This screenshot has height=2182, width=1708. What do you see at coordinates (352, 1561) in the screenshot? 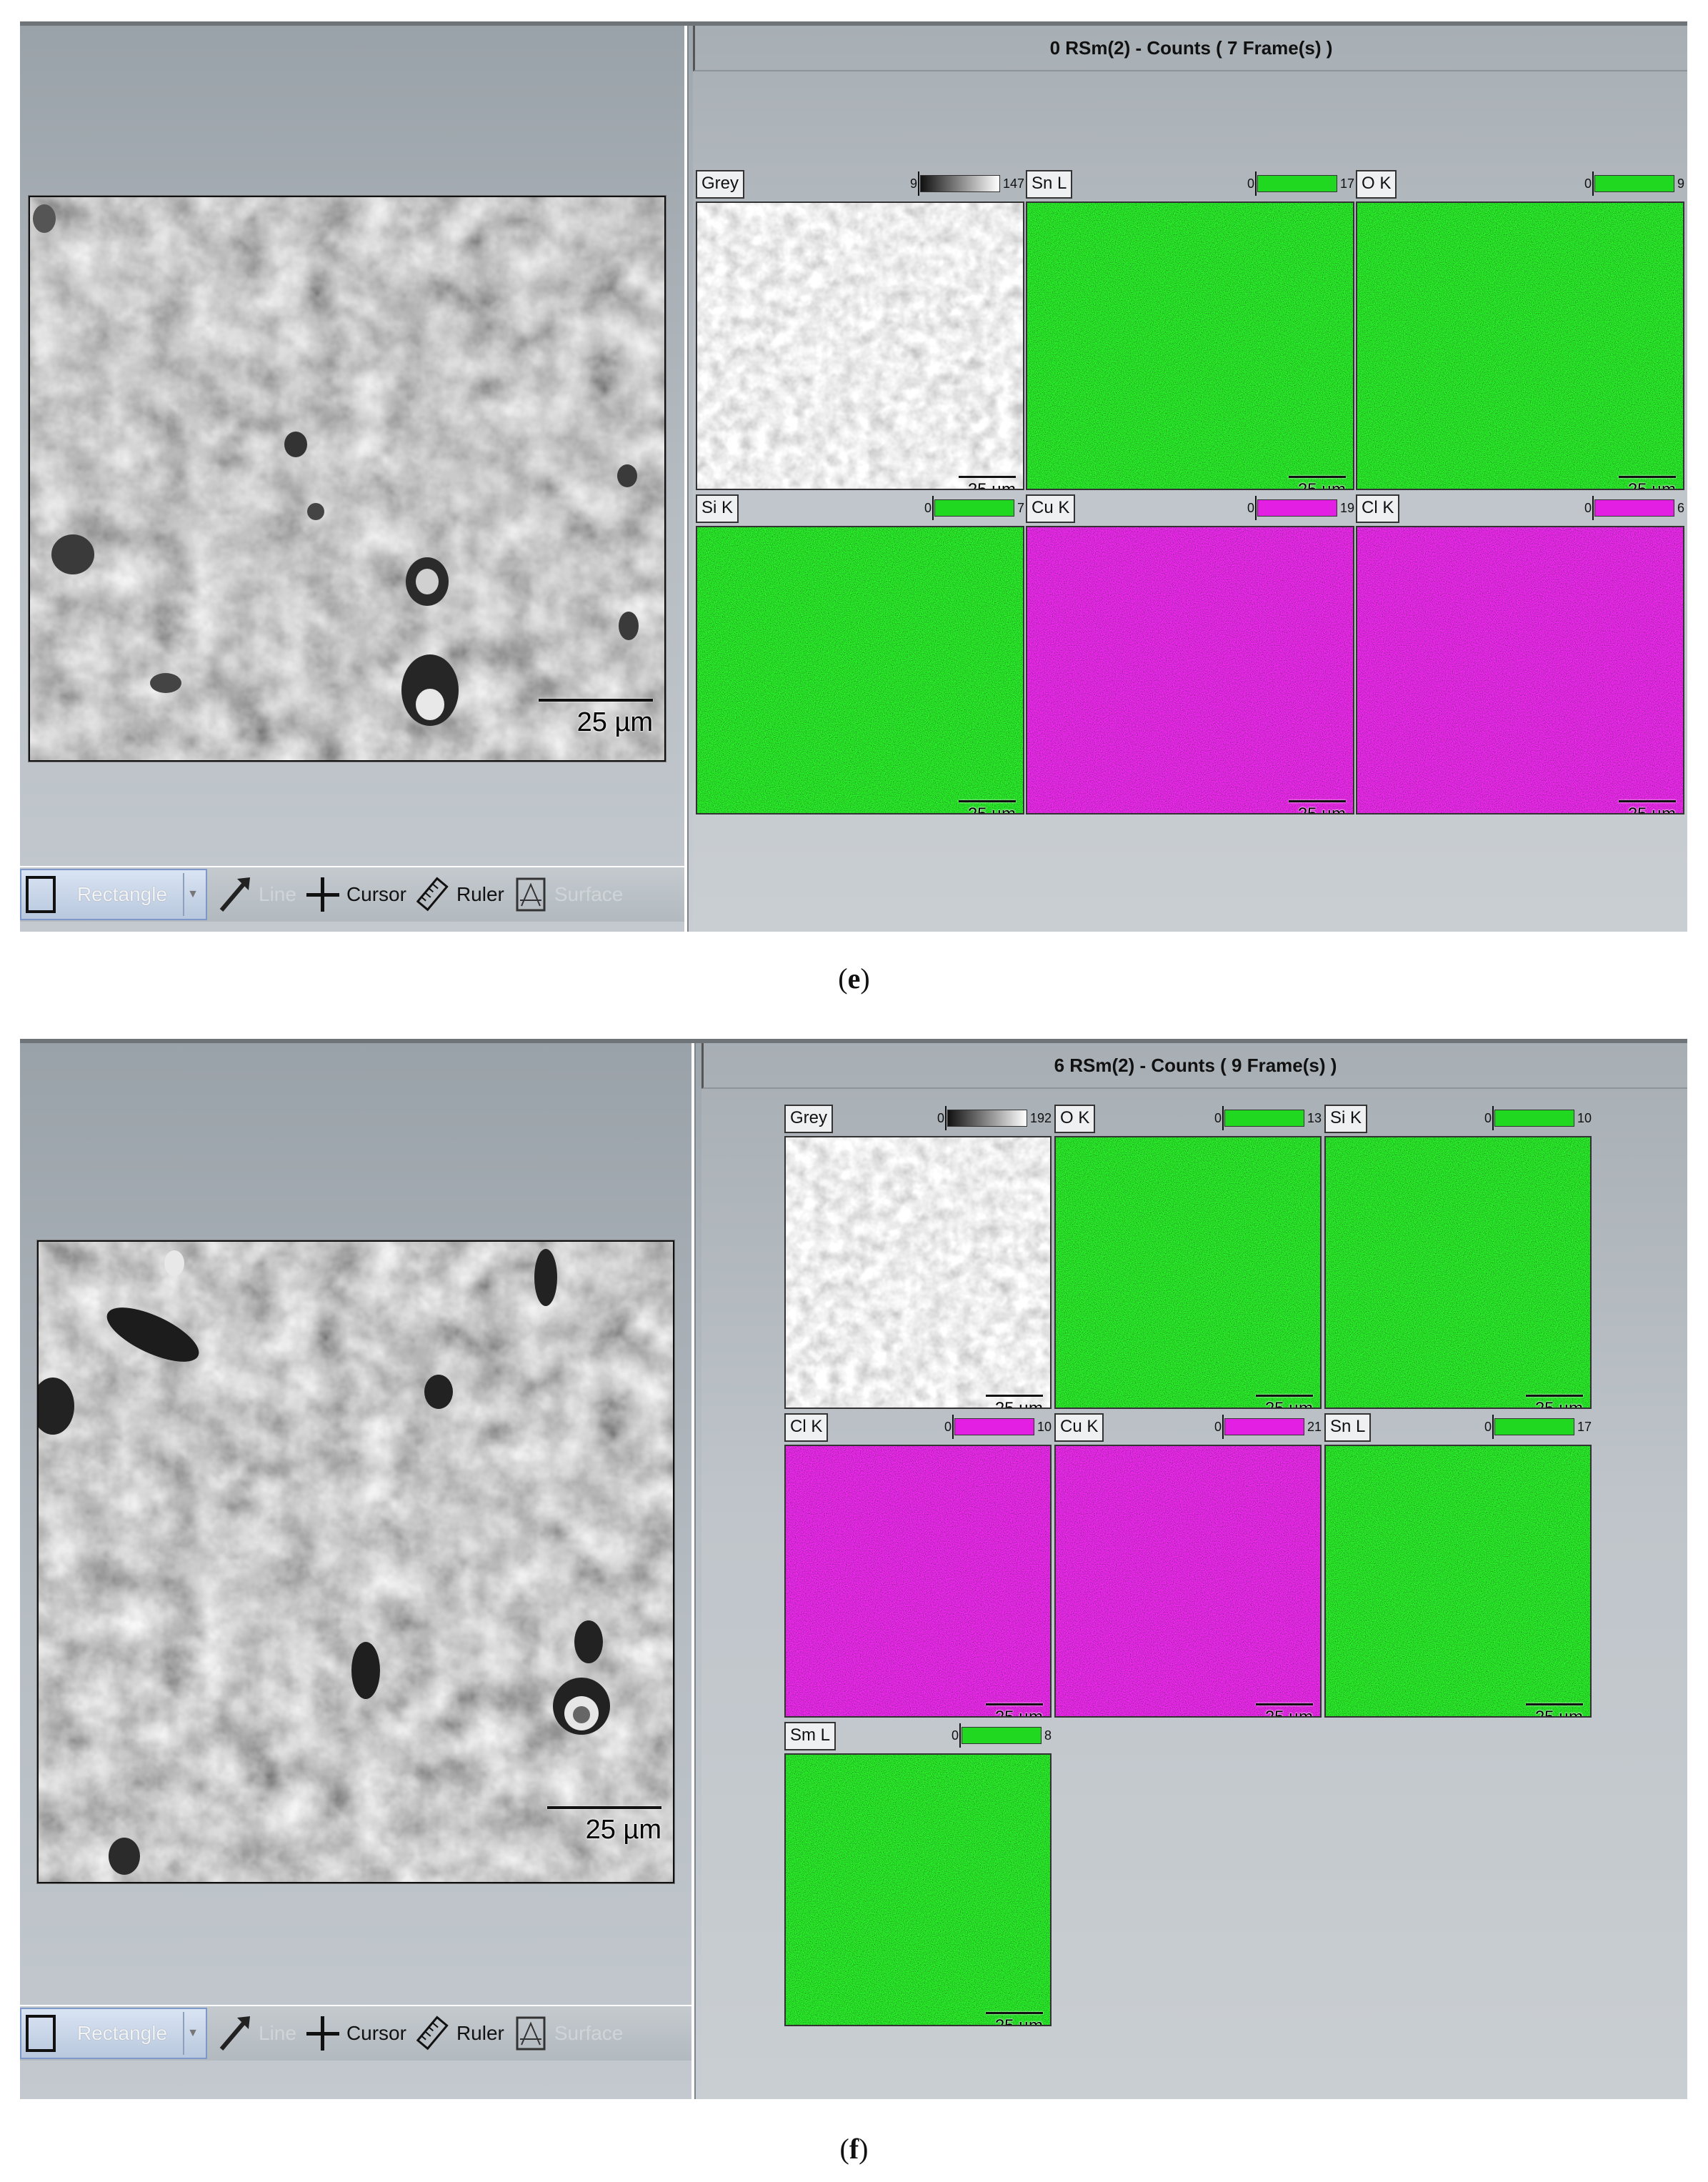
I see `sem-image-f: 25 µm` at bounding box center [352, 1561].